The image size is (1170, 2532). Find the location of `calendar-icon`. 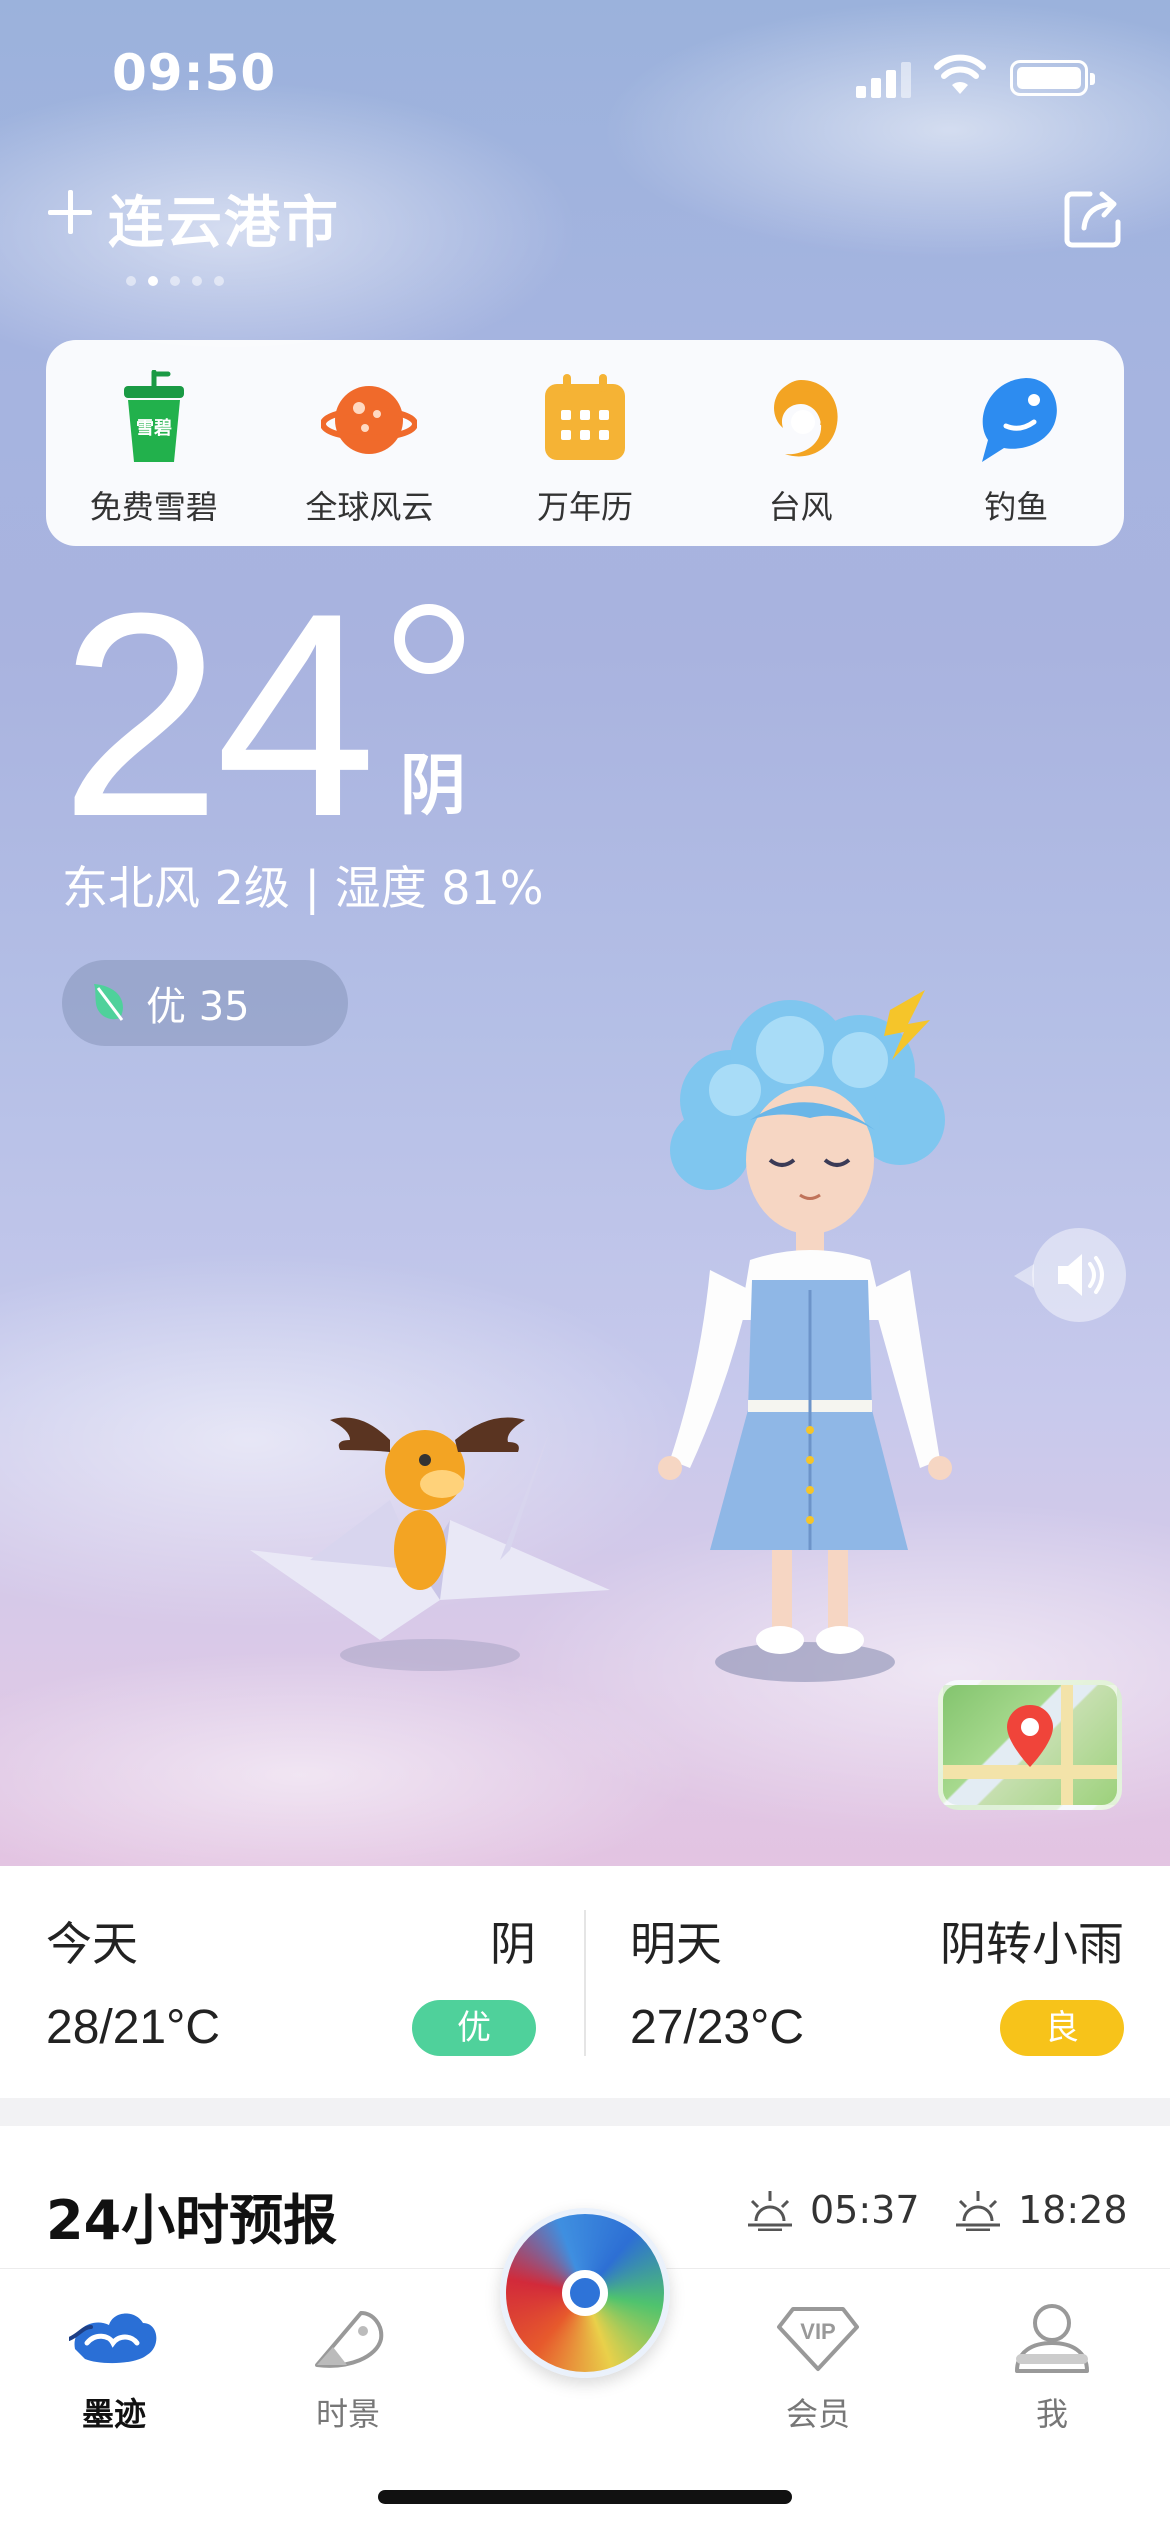

calendar-icon is located at coordinates (584, 417).